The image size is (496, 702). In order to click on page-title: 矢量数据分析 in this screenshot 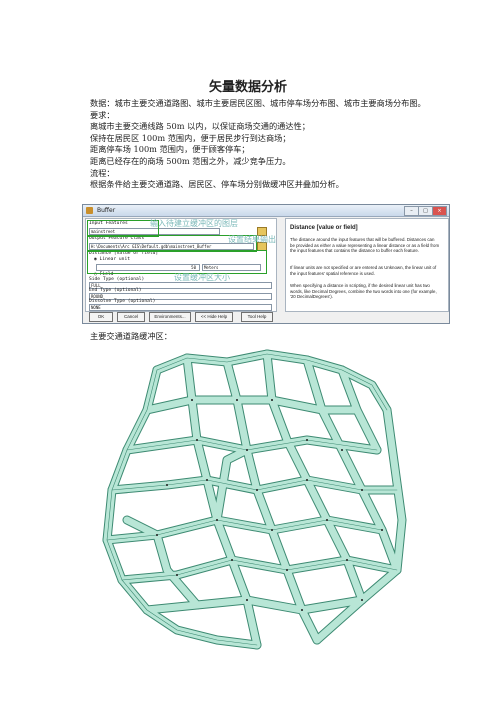, I will do `click(247, 87)`.